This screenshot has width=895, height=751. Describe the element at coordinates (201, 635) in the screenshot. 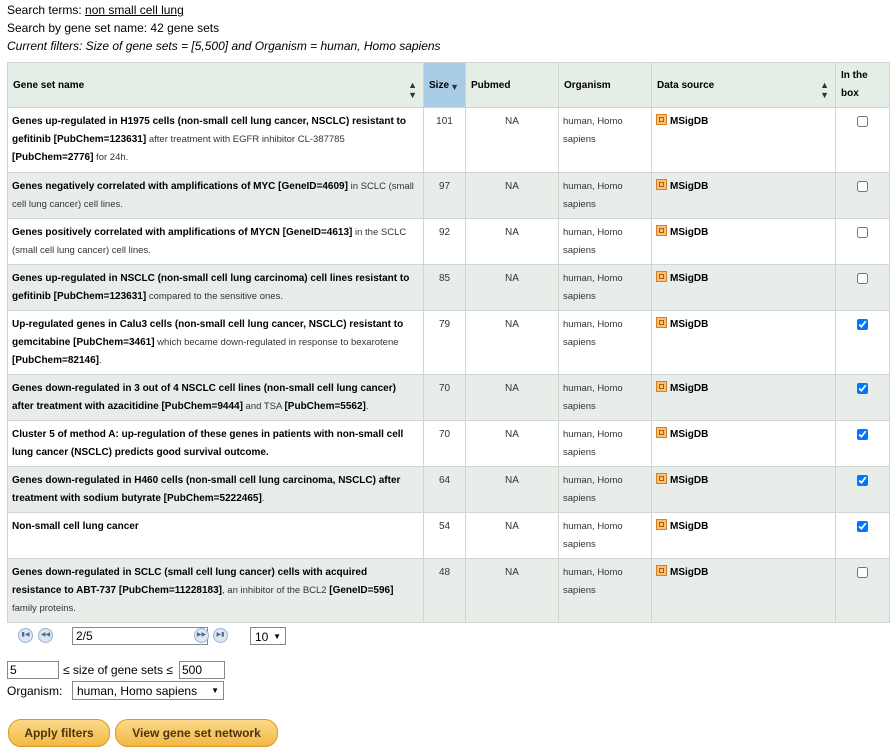

I see `next-page-icon: ▶▶` at that location.